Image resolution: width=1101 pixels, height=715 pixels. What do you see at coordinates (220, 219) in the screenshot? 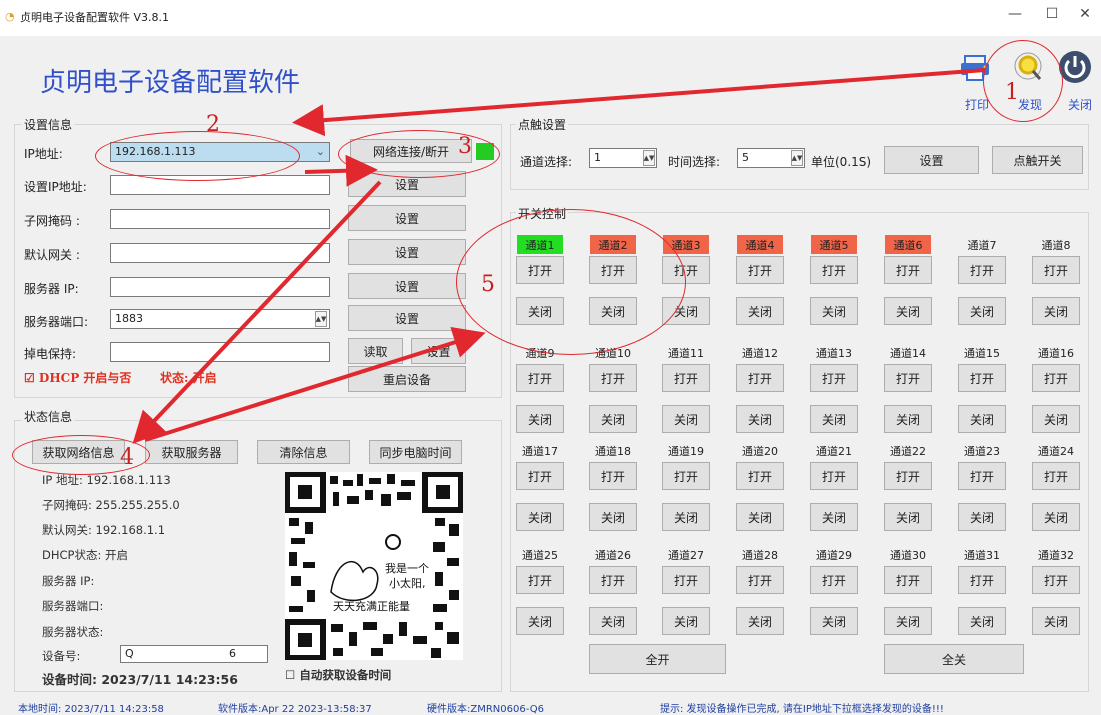
I see `mask-input` at bounding box center [220, 219].